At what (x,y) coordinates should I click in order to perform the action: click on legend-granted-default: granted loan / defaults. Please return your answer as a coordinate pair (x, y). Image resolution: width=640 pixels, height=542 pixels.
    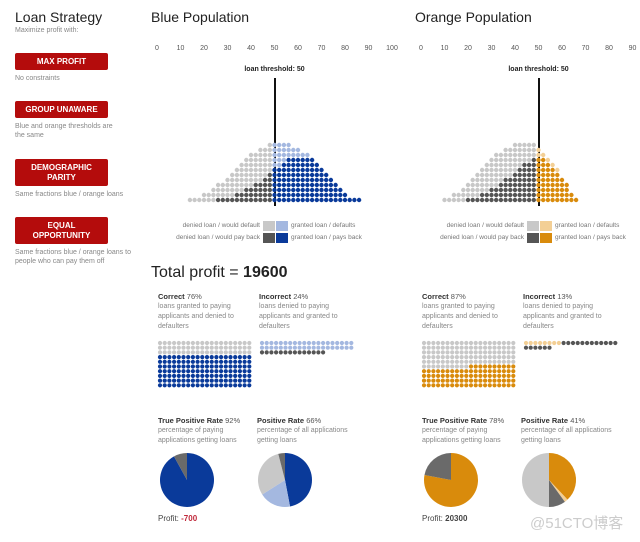
    Looking at the image, I should click on (587, 225).